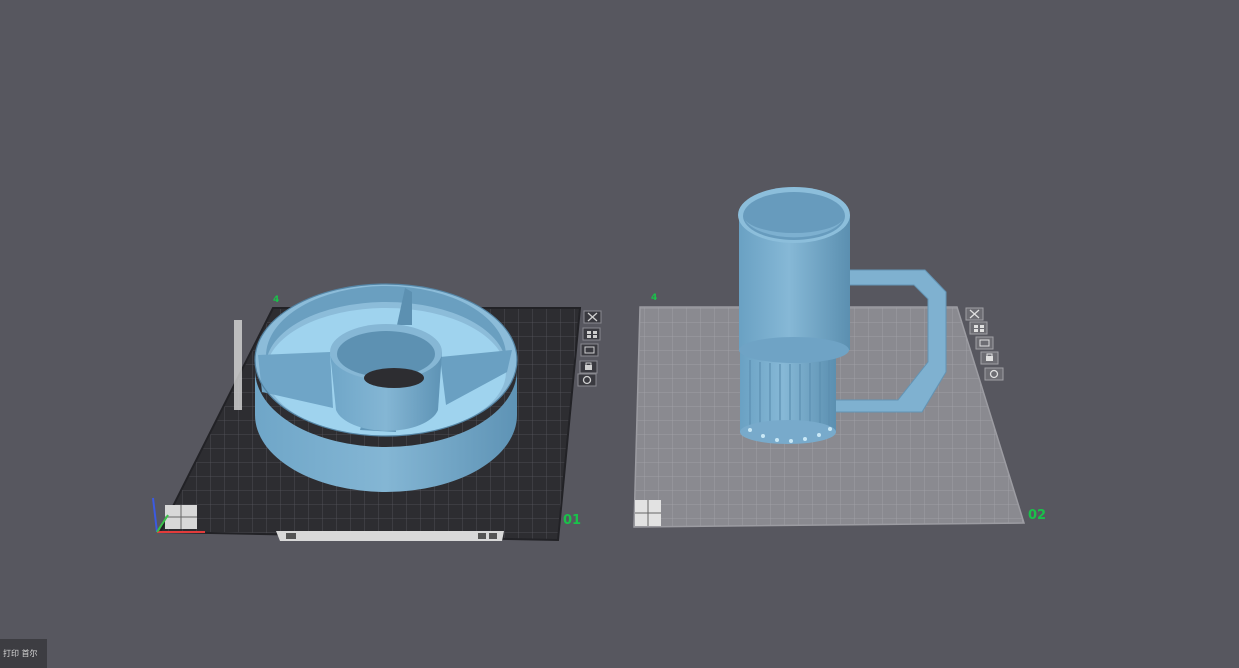 Image resolution: width=1239 pixels, height=668 pixels. What do you see at coordinates (20, 653) in the screenshot?
I see `status-text: 打印 首尔` at bounding box center [20, 653].